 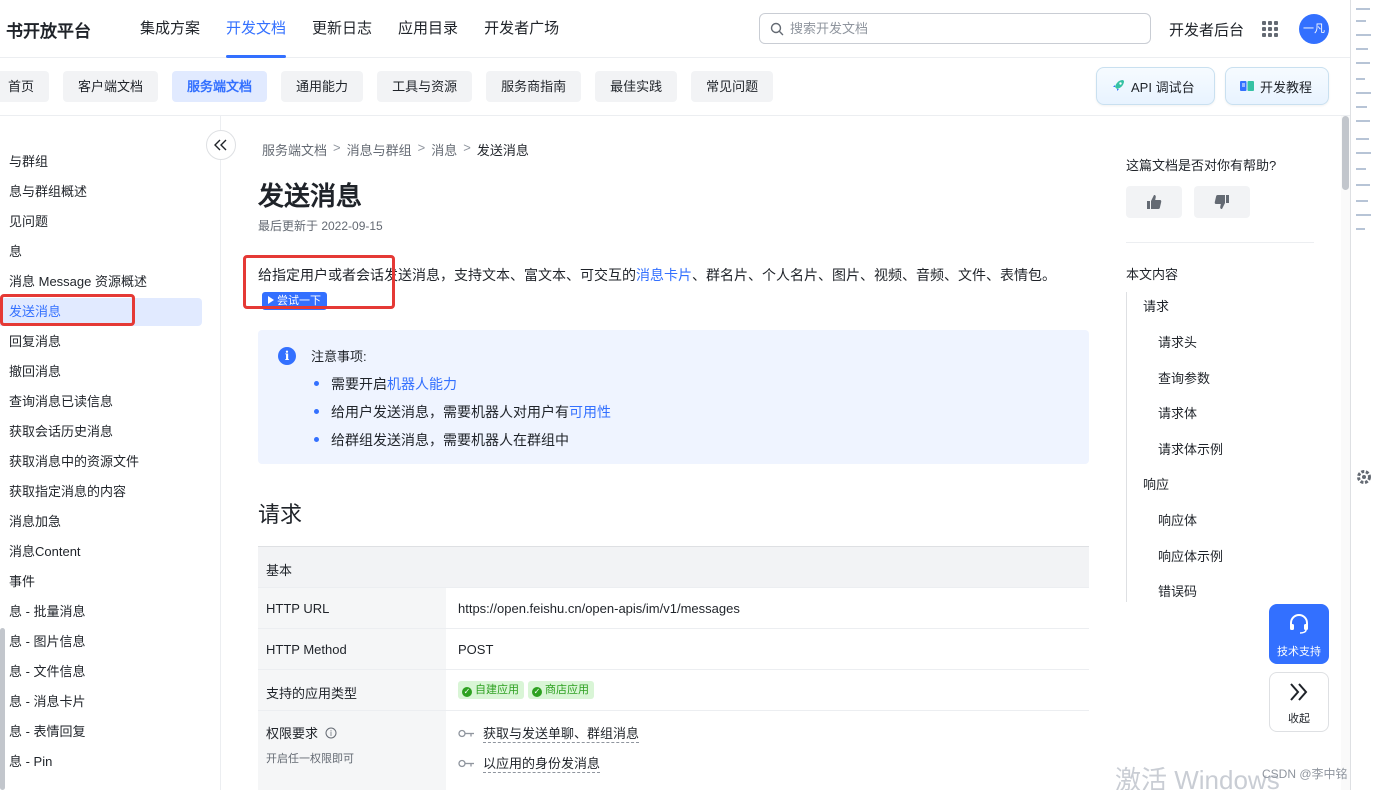 I want to click on tab-common-capabilities: 通用能力, so click(x=322, y=86).